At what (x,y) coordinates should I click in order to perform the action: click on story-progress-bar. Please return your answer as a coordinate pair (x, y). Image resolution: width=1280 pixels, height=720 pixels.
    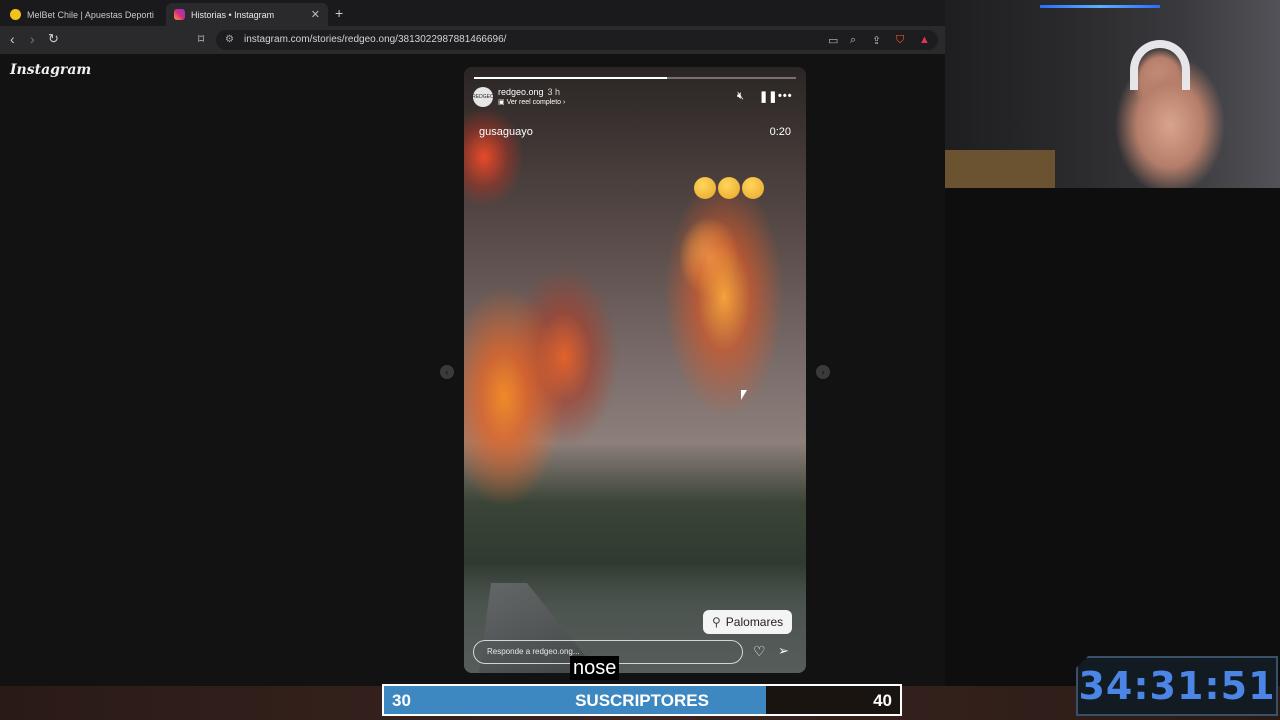
    Looking at the image, I should click on (635, 78).